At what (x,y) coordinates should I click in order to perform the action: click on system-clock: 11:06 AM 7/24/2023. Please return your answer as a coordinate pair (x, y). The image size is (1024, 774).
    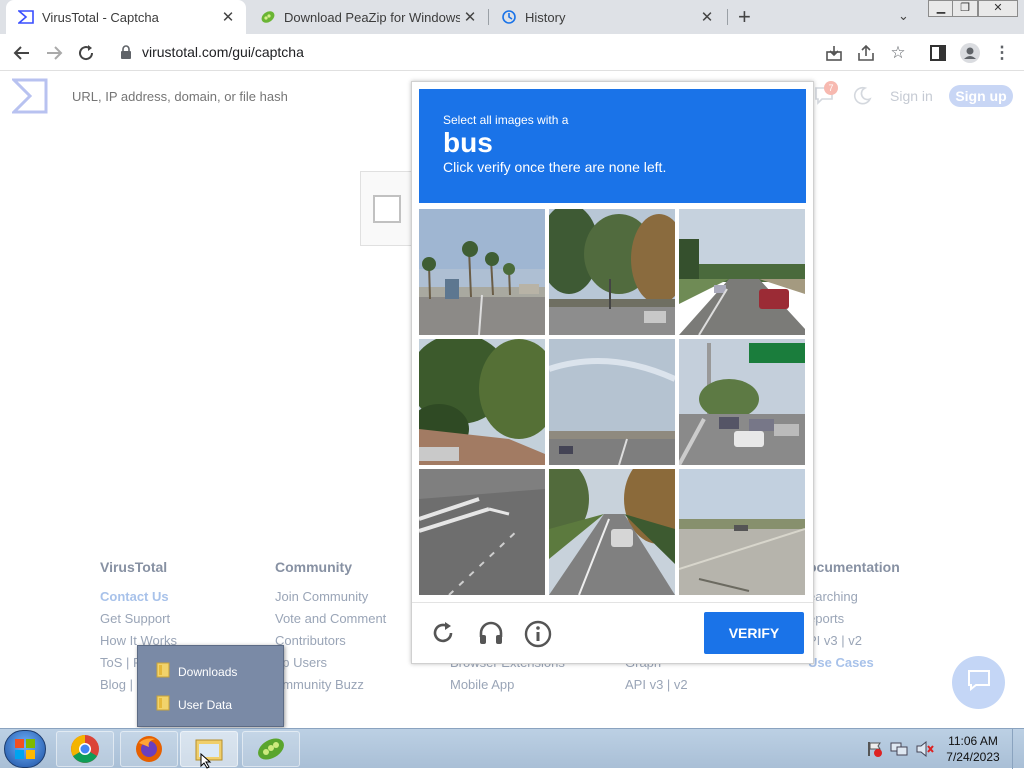
    Looking at the image, I should click on (973, 749).